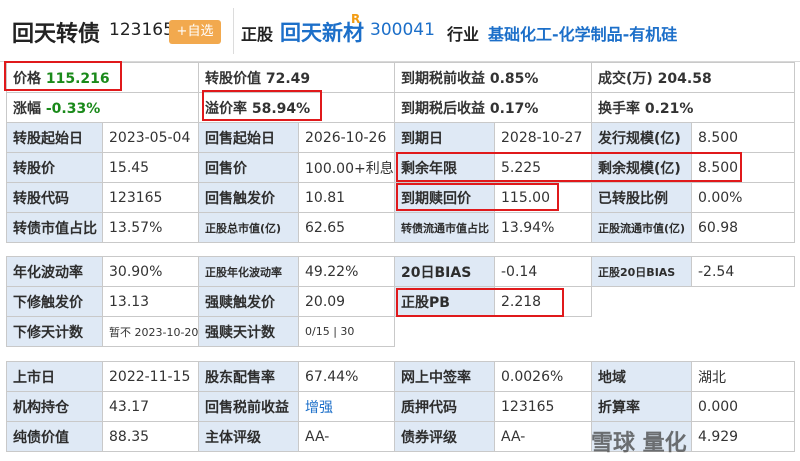 This screenshot has width=800, height=461. What do you see at coordinates (400, 406) in the screenshot?
I see `table-row: 机构持仓 43.17 回售税前收益 增强 质押代码 123165 折算率 0.000` at bounding box center [400, 406].